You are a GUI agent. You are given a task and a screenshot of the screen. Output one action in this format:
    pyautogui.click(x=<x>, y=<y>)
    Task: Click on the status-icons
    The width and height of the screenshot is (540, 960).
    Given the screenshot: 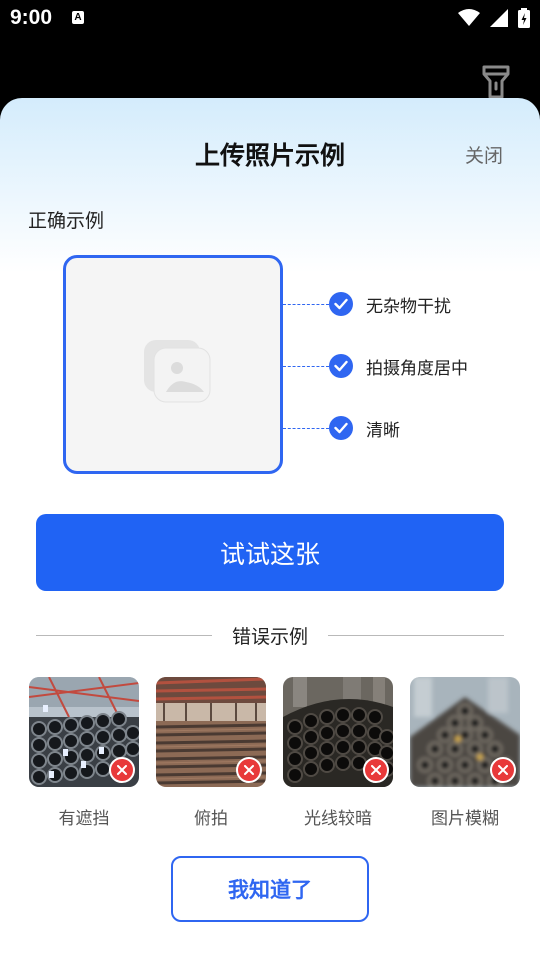 What is the action you would take?
    pyautogui.click(x=494, y=18)
    